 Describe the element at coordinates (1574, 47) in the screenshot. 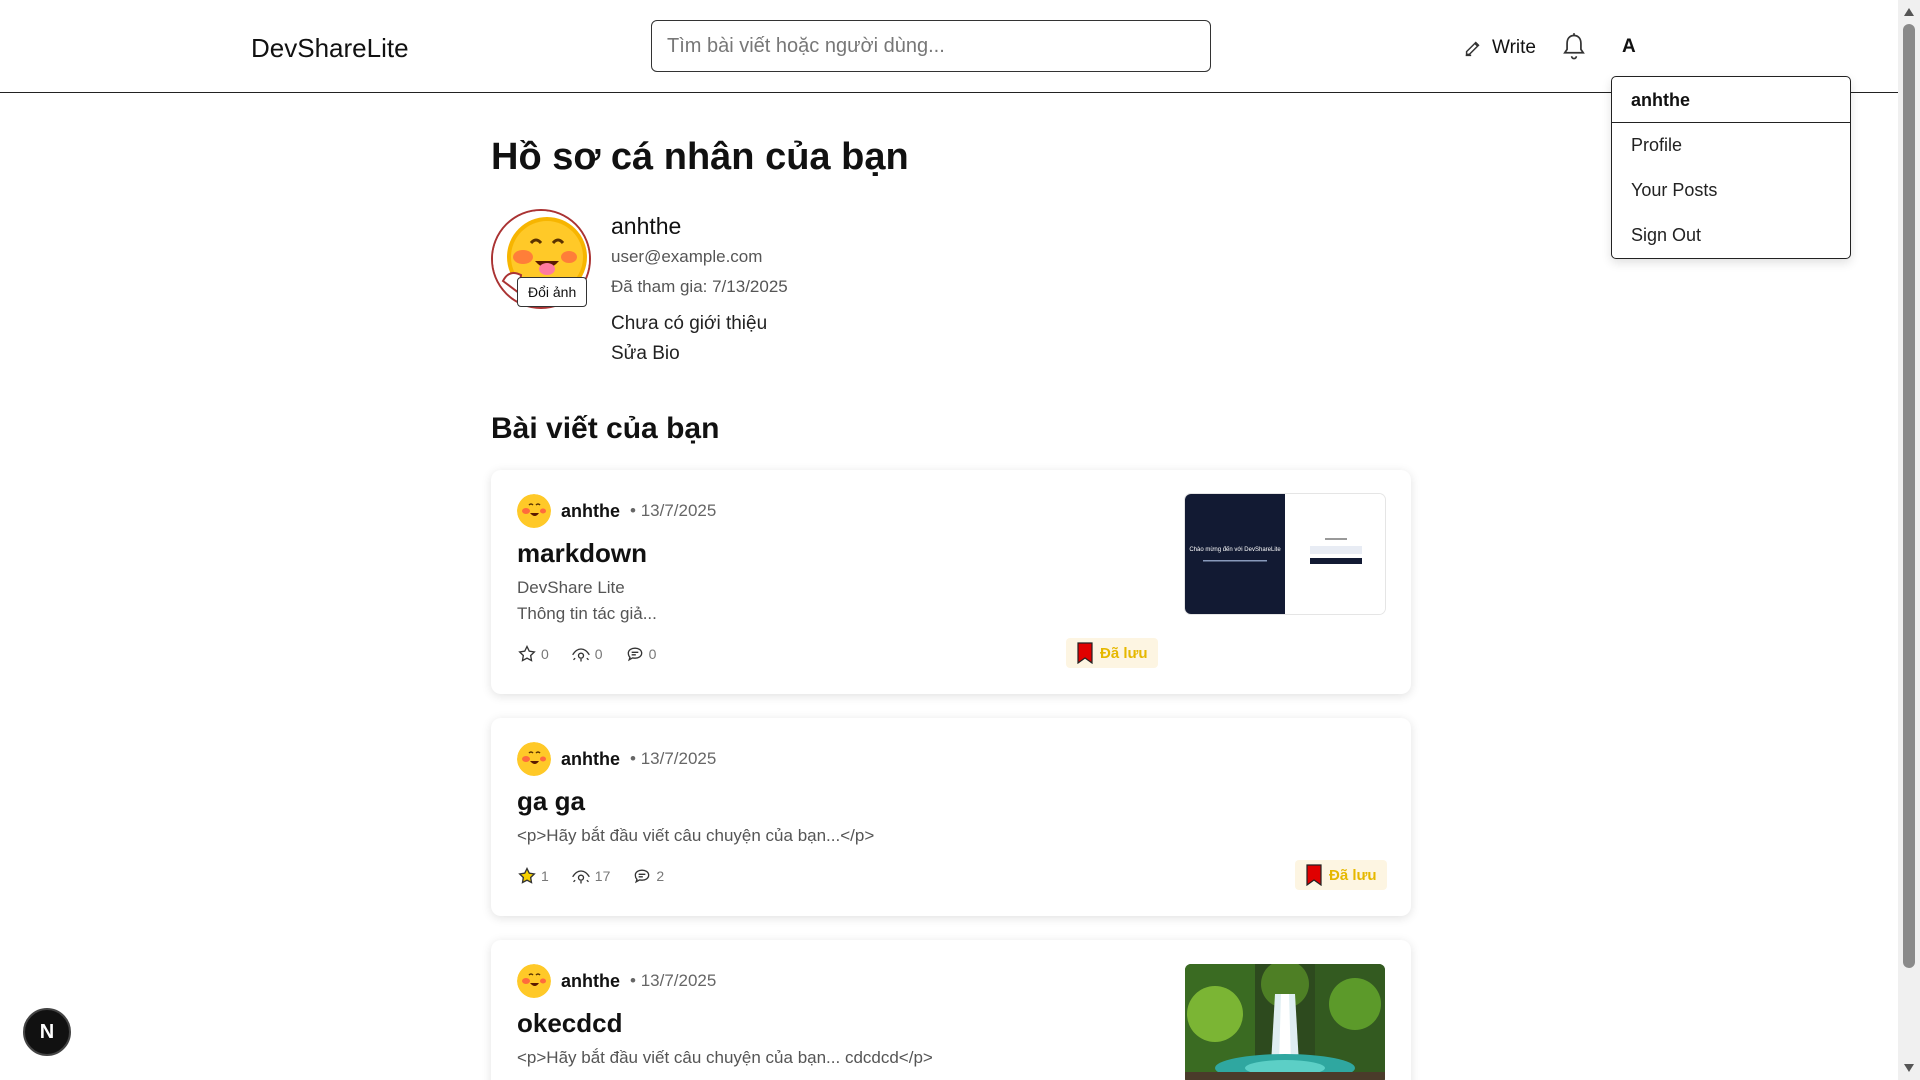

I see `bell-icon` at that location.